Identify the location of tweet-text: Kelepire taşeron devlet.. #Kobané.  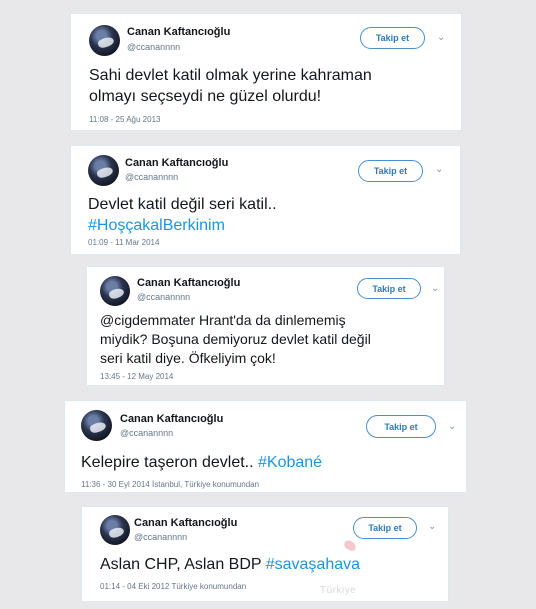
(201, 462).